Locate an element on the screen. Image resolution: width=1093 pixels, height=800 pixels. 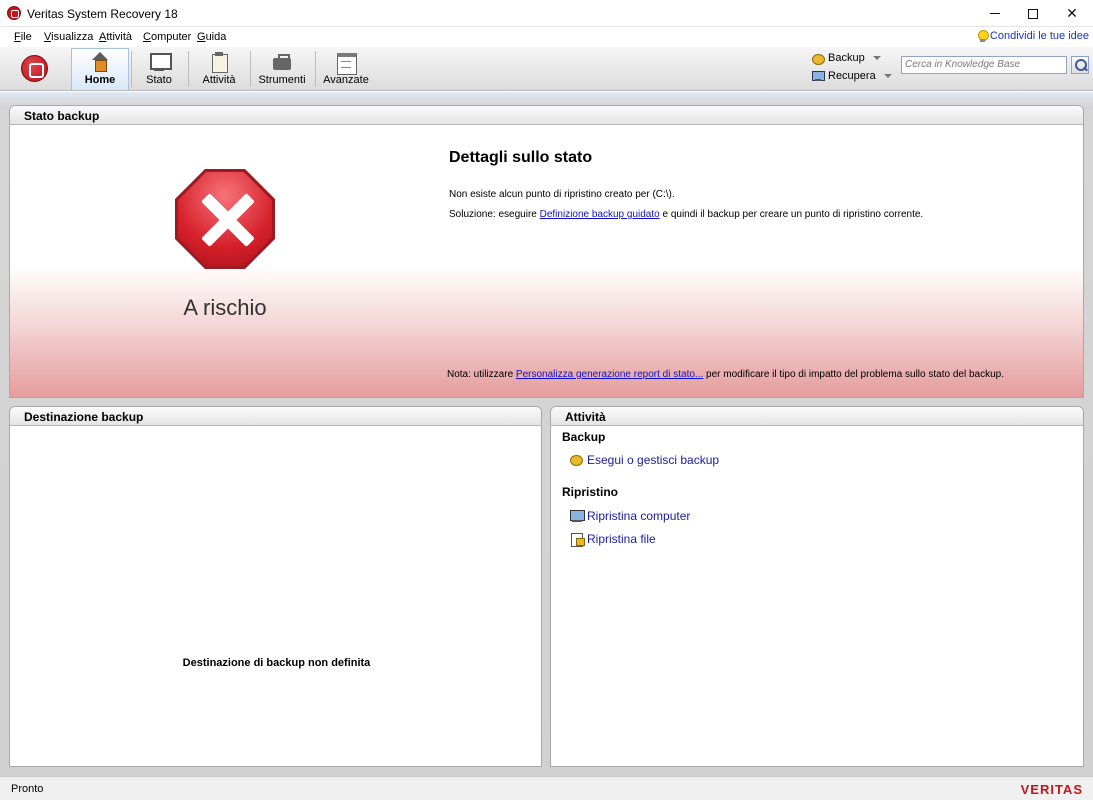
tab-avanzate-label: Avanzate is located at coordinates (346, 80).